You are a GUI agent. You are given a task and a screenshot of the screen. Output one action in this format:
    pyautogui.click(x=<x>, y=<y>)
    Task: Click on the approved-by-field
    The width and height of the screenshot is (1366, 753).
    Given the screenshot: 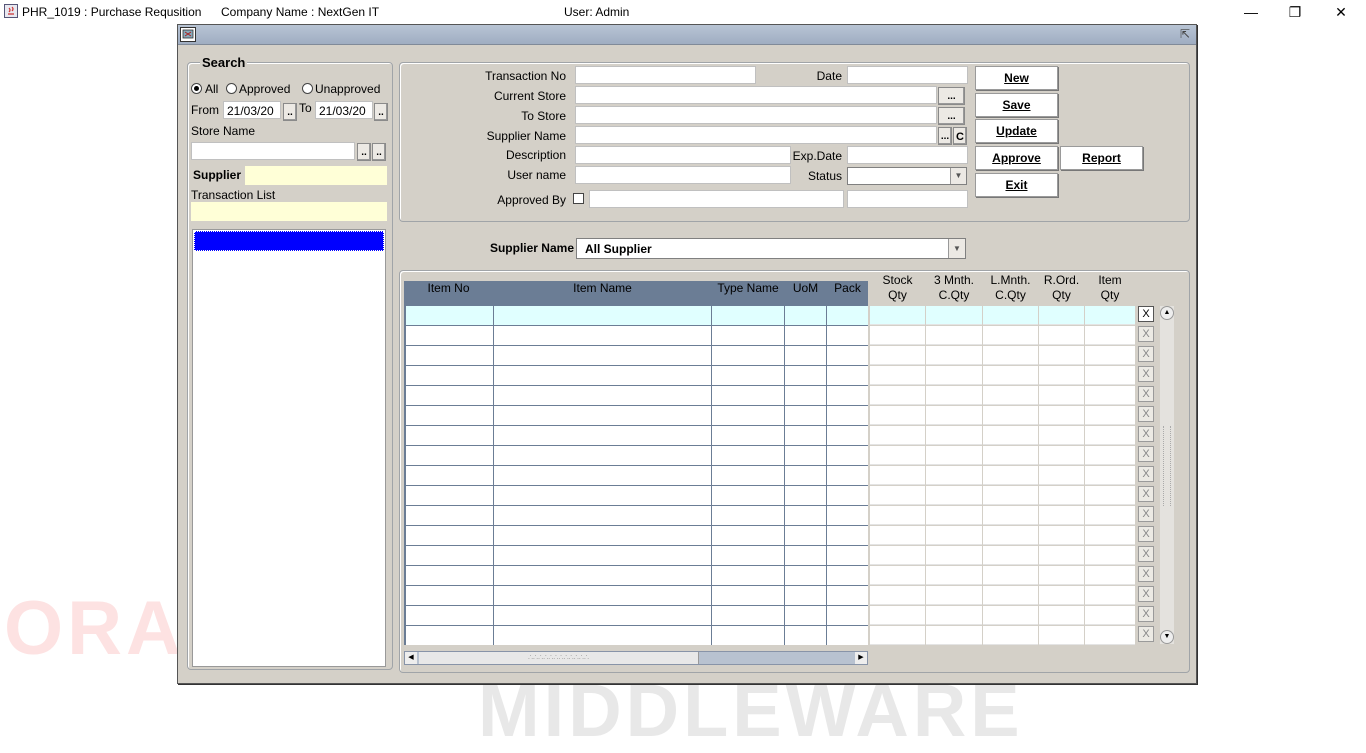 What is the action you would take?
    pyautogui.click(x=716, y=199)
    